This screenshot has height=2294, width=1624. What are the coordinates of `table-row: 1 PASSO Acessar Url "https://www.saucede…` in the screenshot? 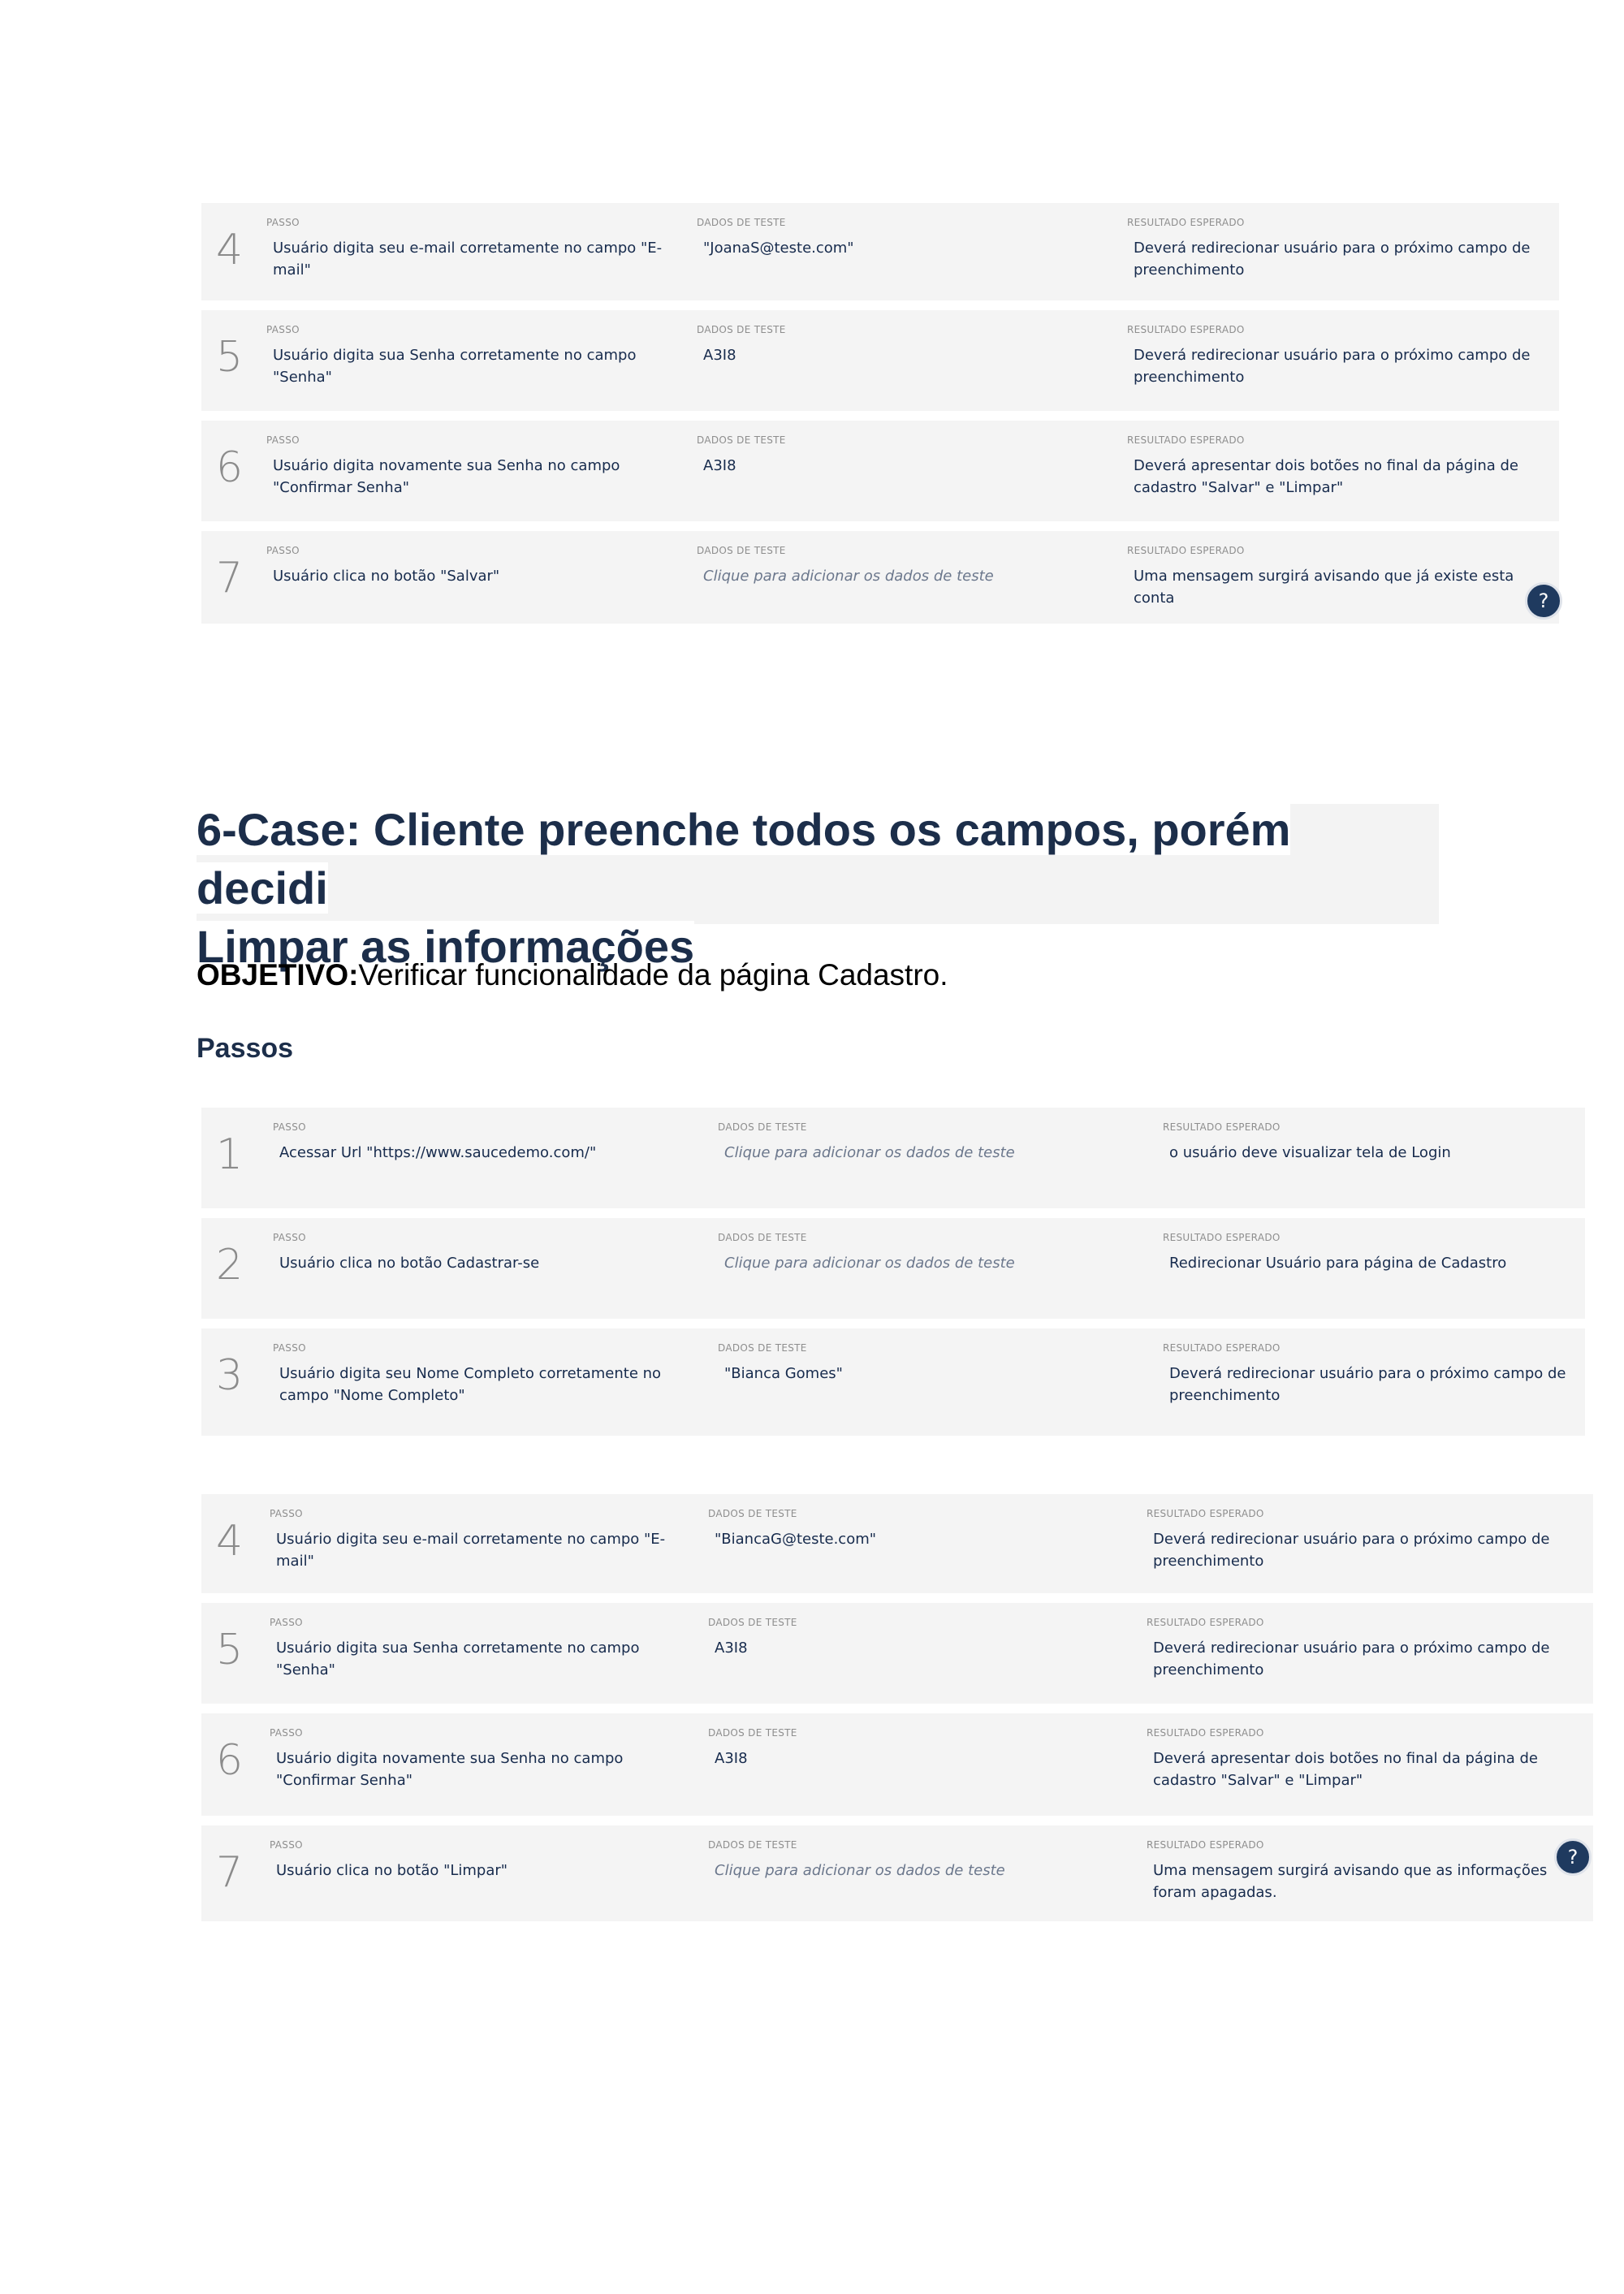 It's located at (893, 1158).